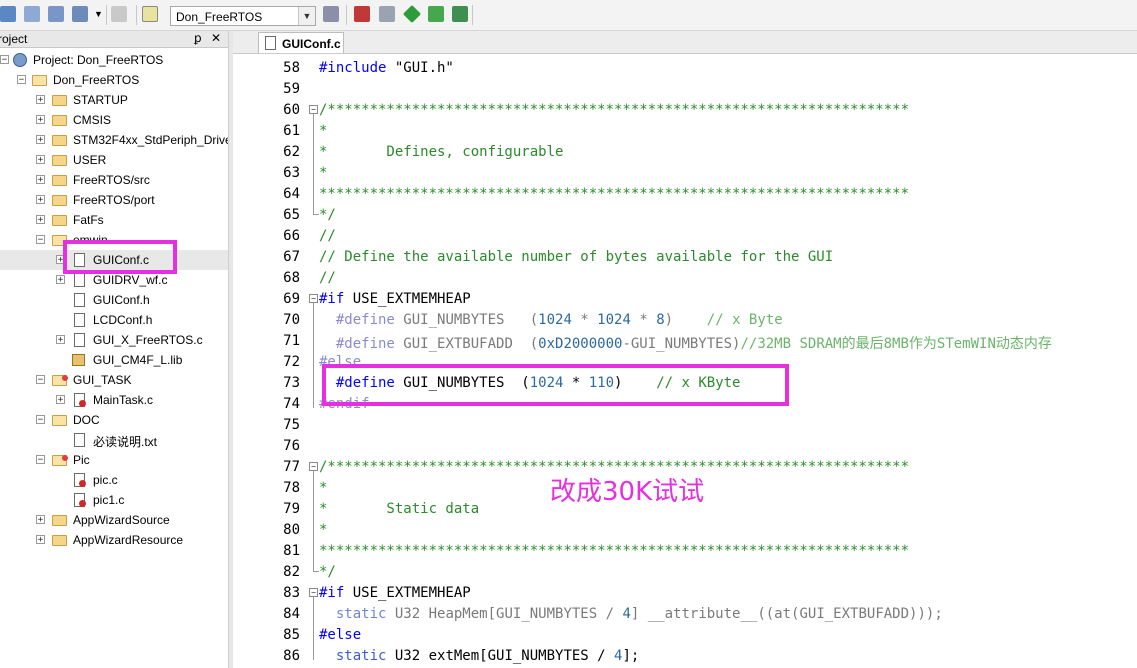 The height and width of the screenshot is (668, 1137). I want to click on tree-file: GUIConf.h, so click(114, 300).